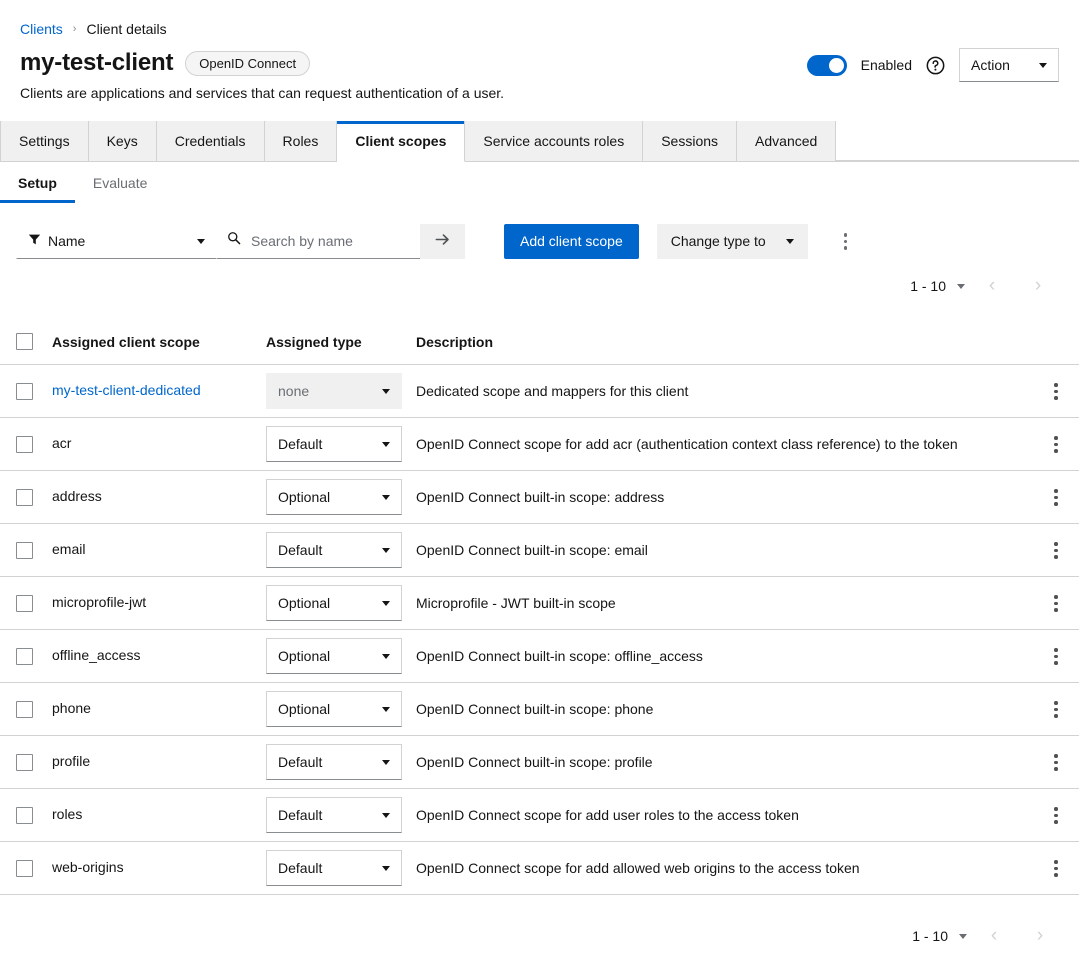 This screenshot has height=962, width=1079. Describe the element at coordinates (994, 936) in the screenshot. I see `pagination-prev-button-bottom: ‹` at that location.